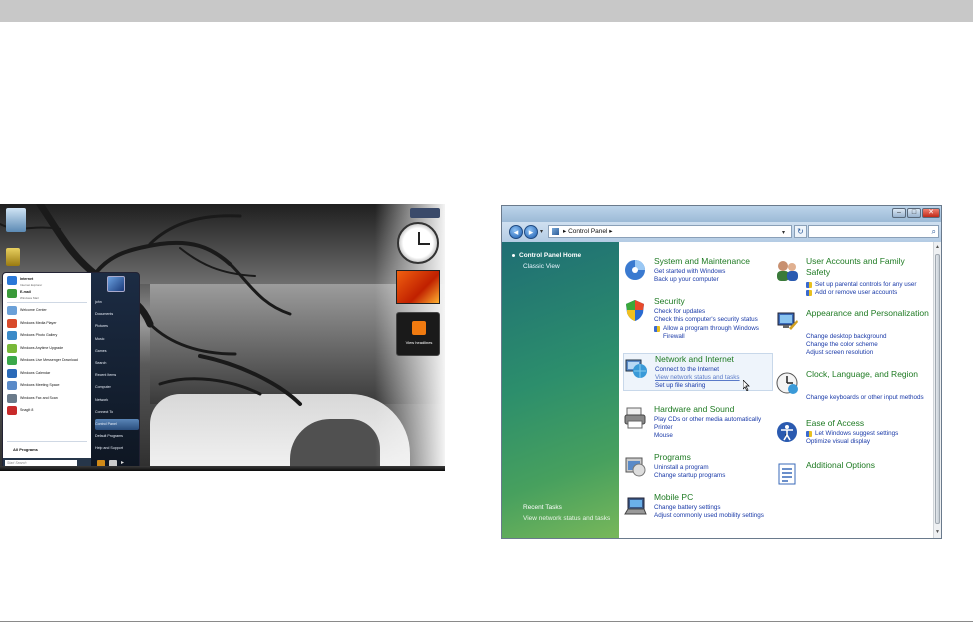  What do you see at coordinates (541, 266) in the screenshot?
I see `classic-view-link: Classic View` at bounding box center [541, 266].